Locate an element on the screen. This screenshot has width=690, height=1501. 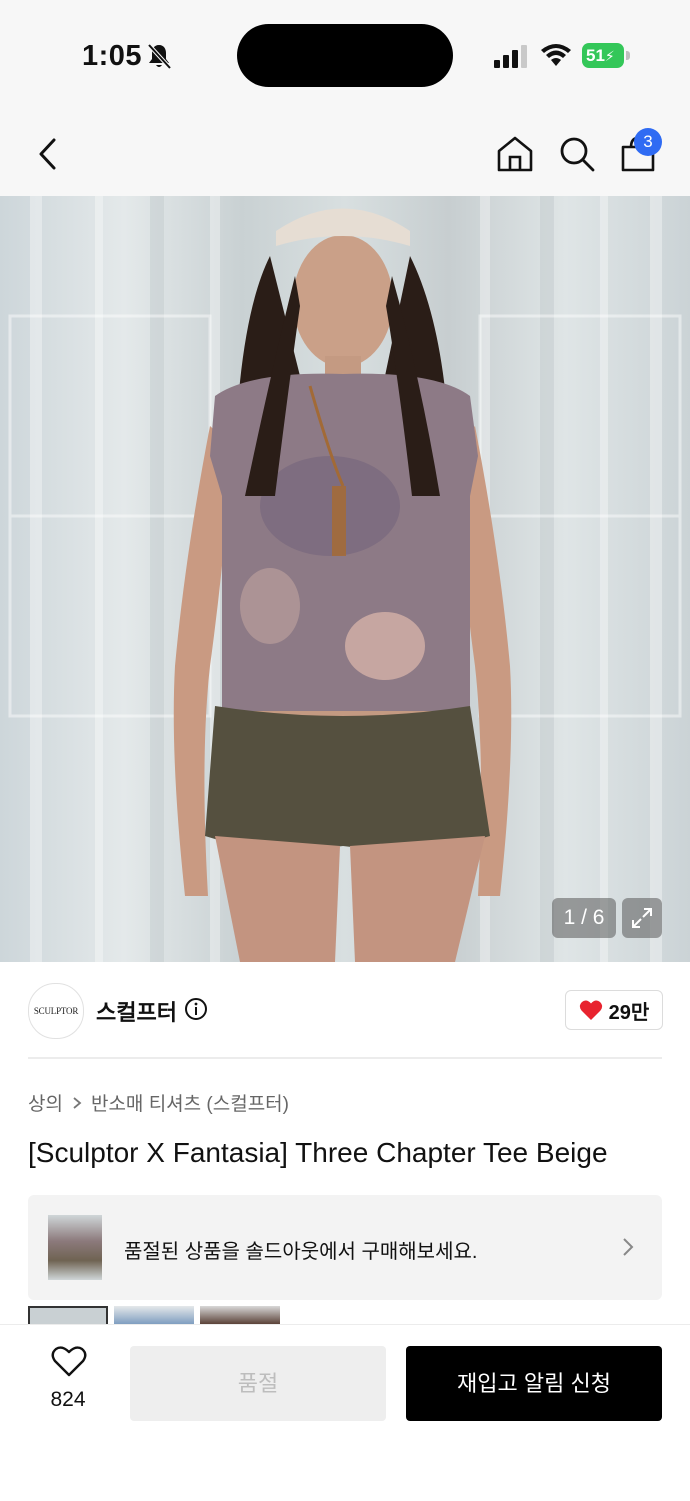
home-button is located at coordinates (515, 154).